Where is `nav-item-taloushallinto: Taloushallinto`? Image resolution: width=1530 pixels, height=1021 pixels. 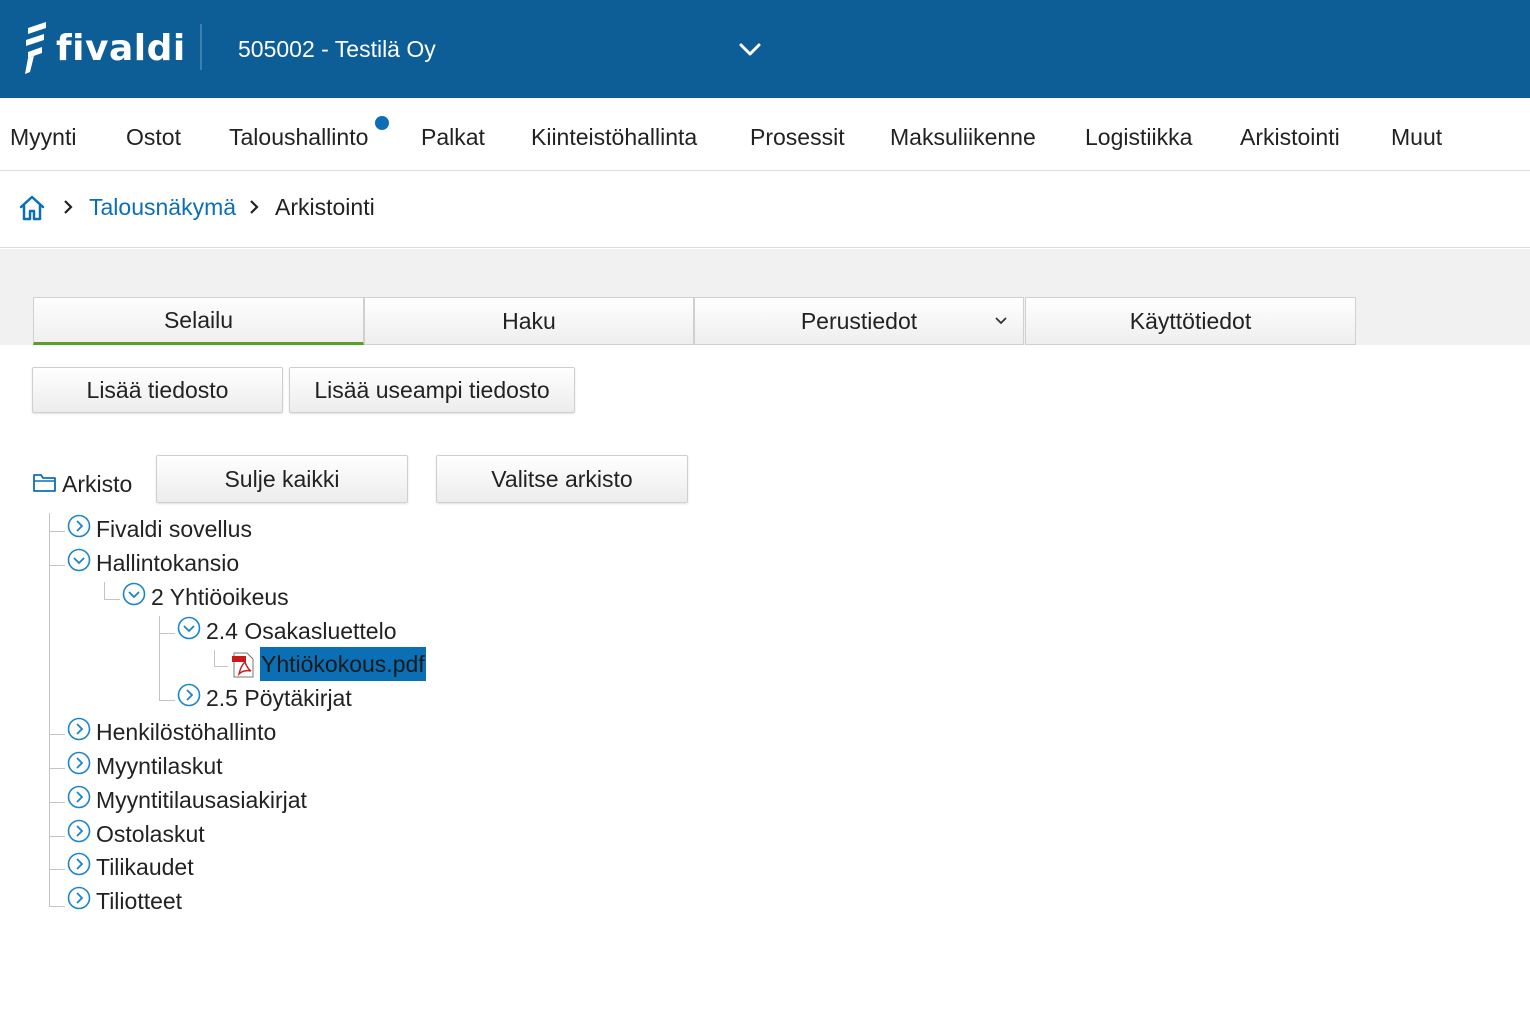
nav-item-taloushallinto: Taloushallinto is located at coordinates (298, 137).